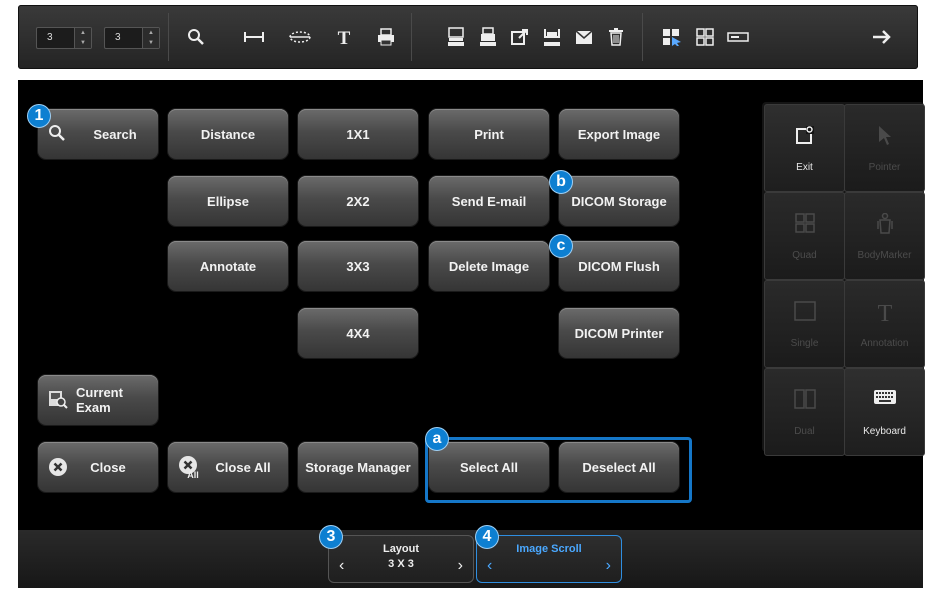 This screenshot has width=926, height=590. Describe the element at coordinates (254, 37) in the screenshot. I see `distance-icon` at that location.